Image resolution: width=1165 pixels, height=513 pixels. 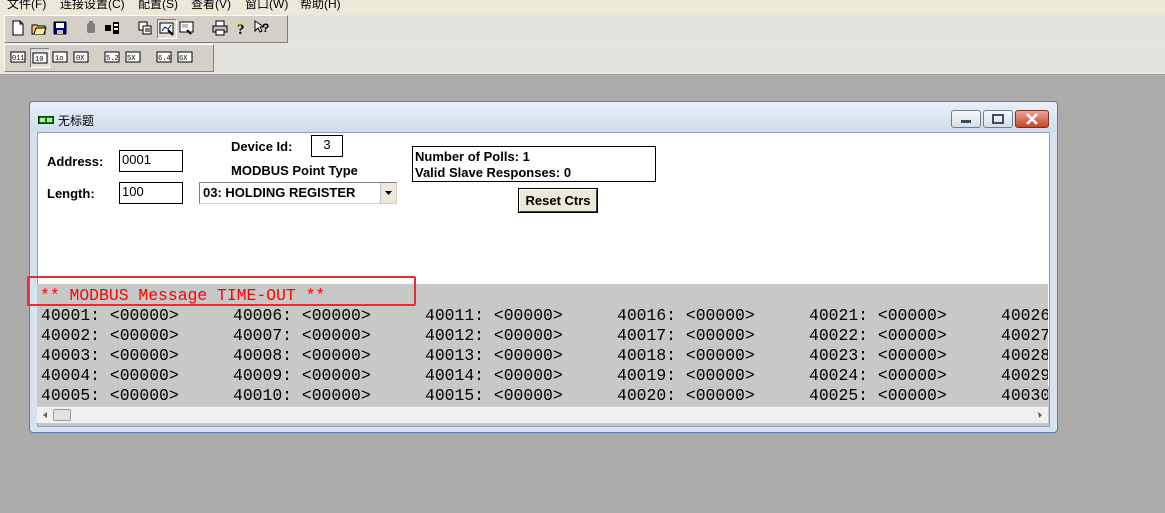 What do you see at coordinates (1024, 355) in the screenshot?
I see `register-cell: 40028` at bounding box center [1024, 355].